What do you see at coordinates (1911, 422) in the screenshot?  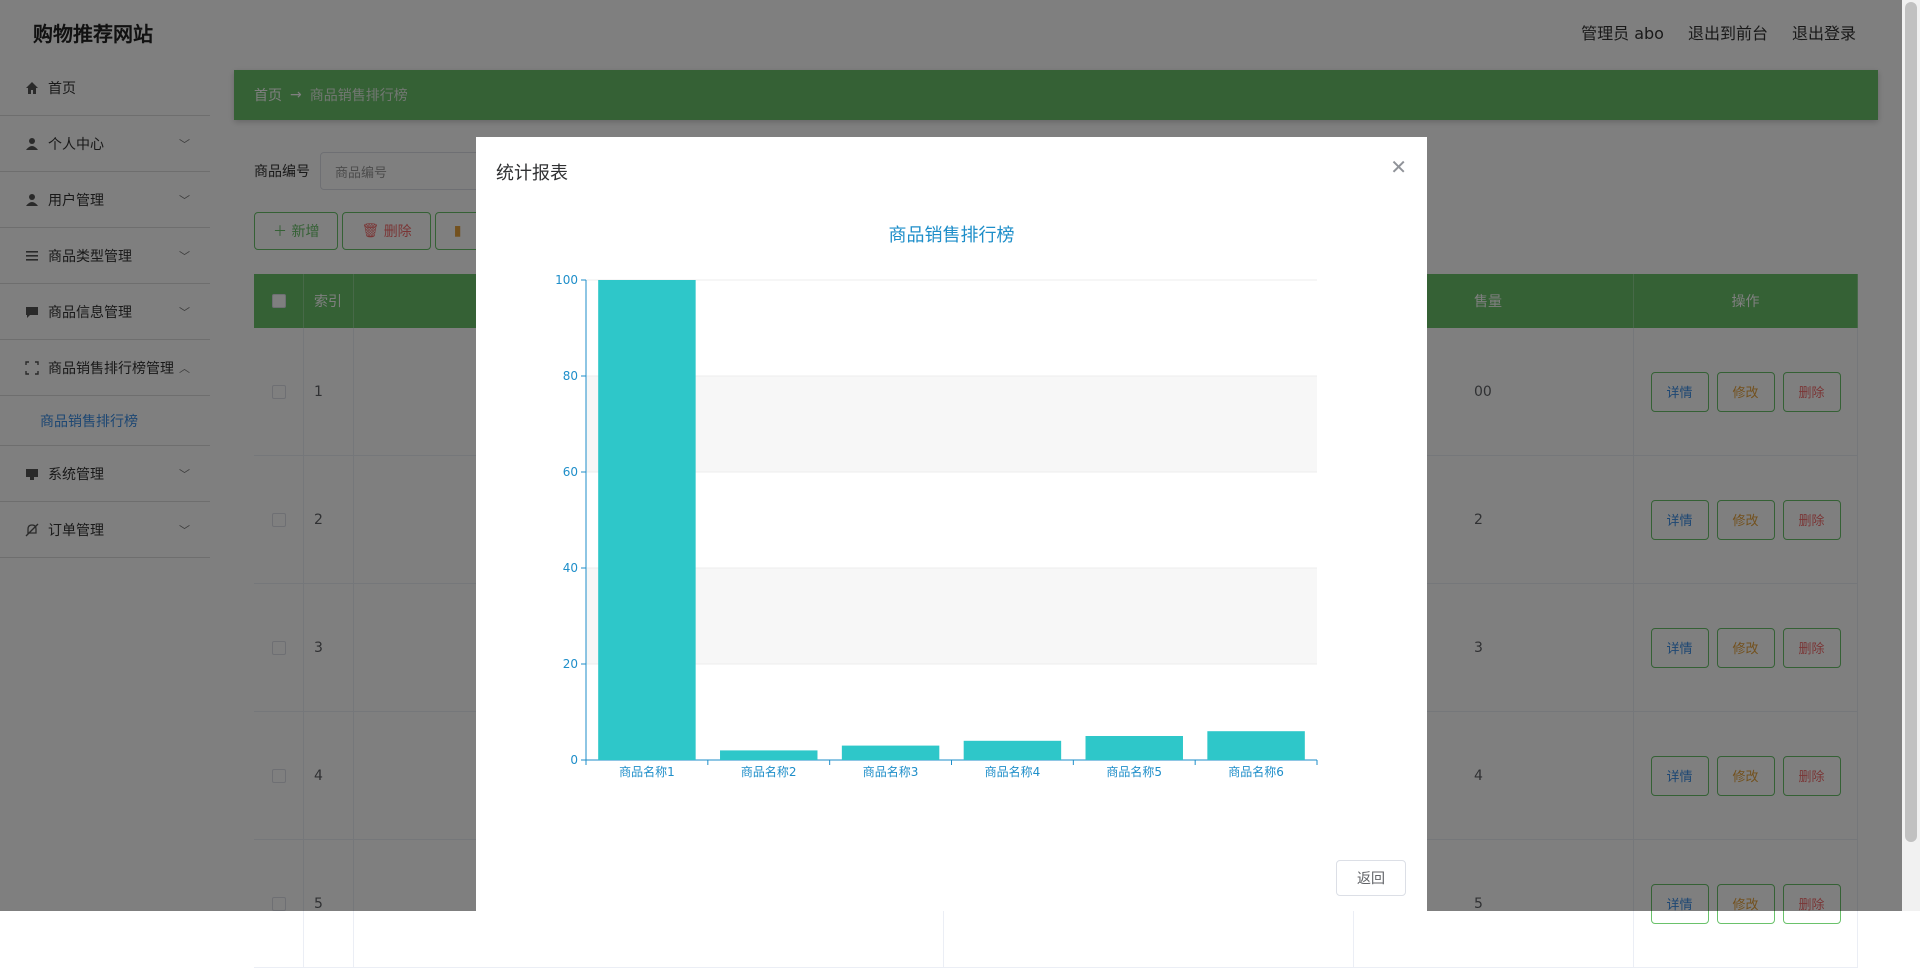 I see `scrollbar-thumb` at bounding box center [1911, 422].